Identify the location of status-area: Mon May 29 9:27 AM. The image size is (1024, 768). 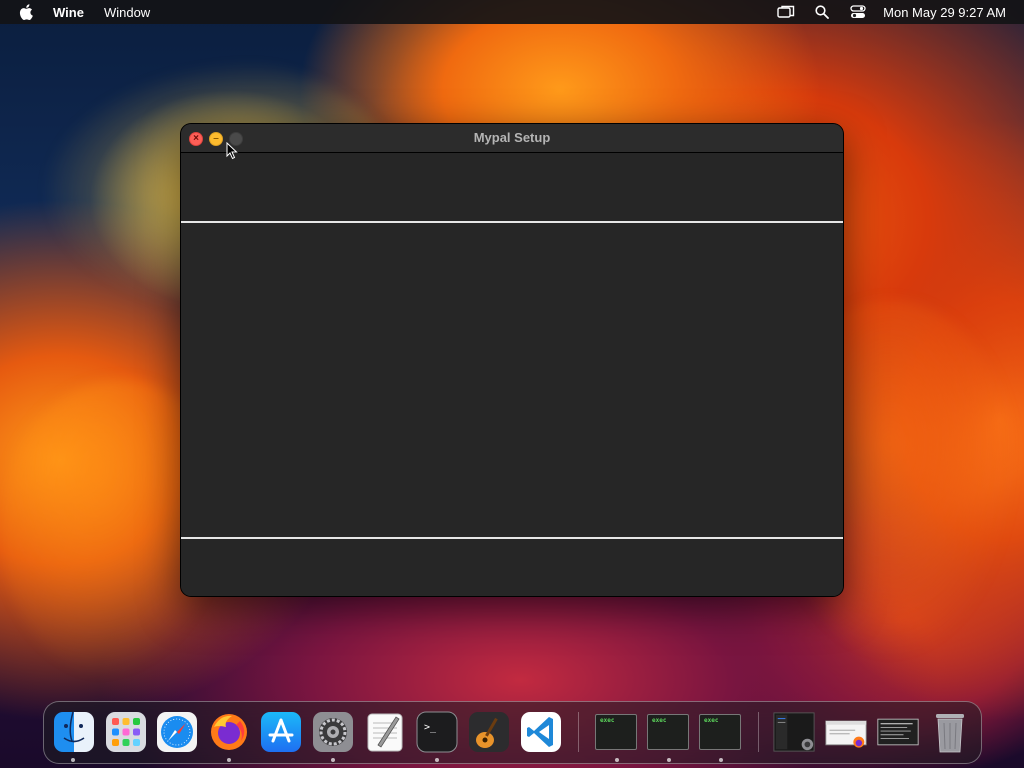
(882, 12).